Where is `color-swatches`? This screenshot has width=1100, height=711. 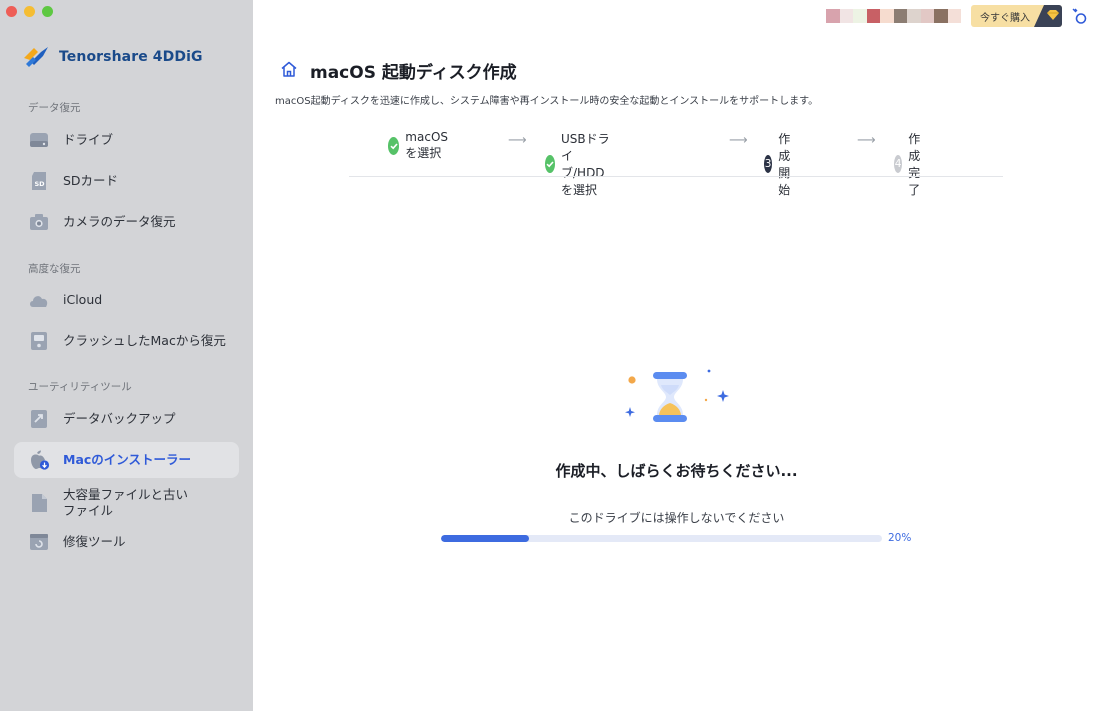
color-swatches is located at coordinates (893, 16).